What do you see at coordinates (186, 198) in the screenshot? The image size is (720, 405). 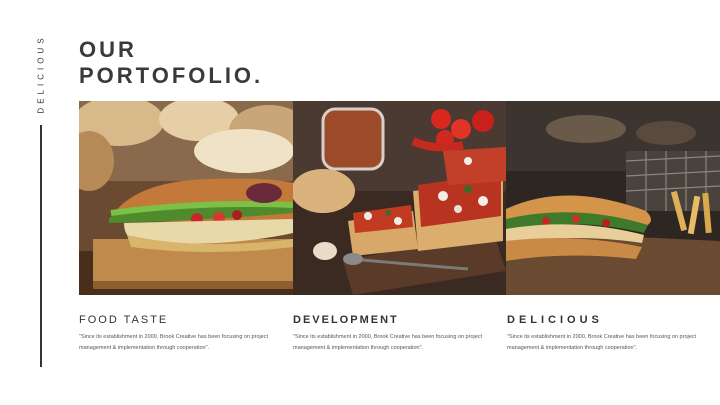 I see `photo-sandwich` at bounding box center [186, 198].